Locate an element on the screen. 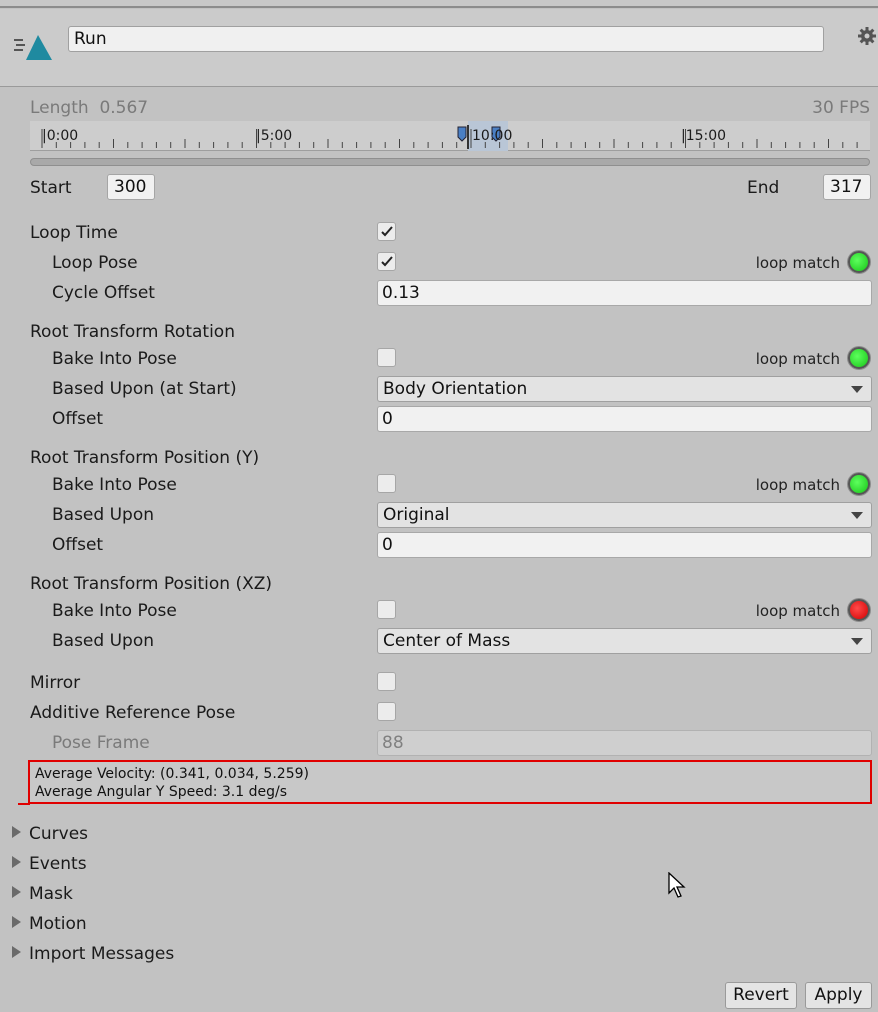 The height and width of the screenshot is (1012, 878). pose-frame-label: Pose Frame is located at coordinates (101, 743).